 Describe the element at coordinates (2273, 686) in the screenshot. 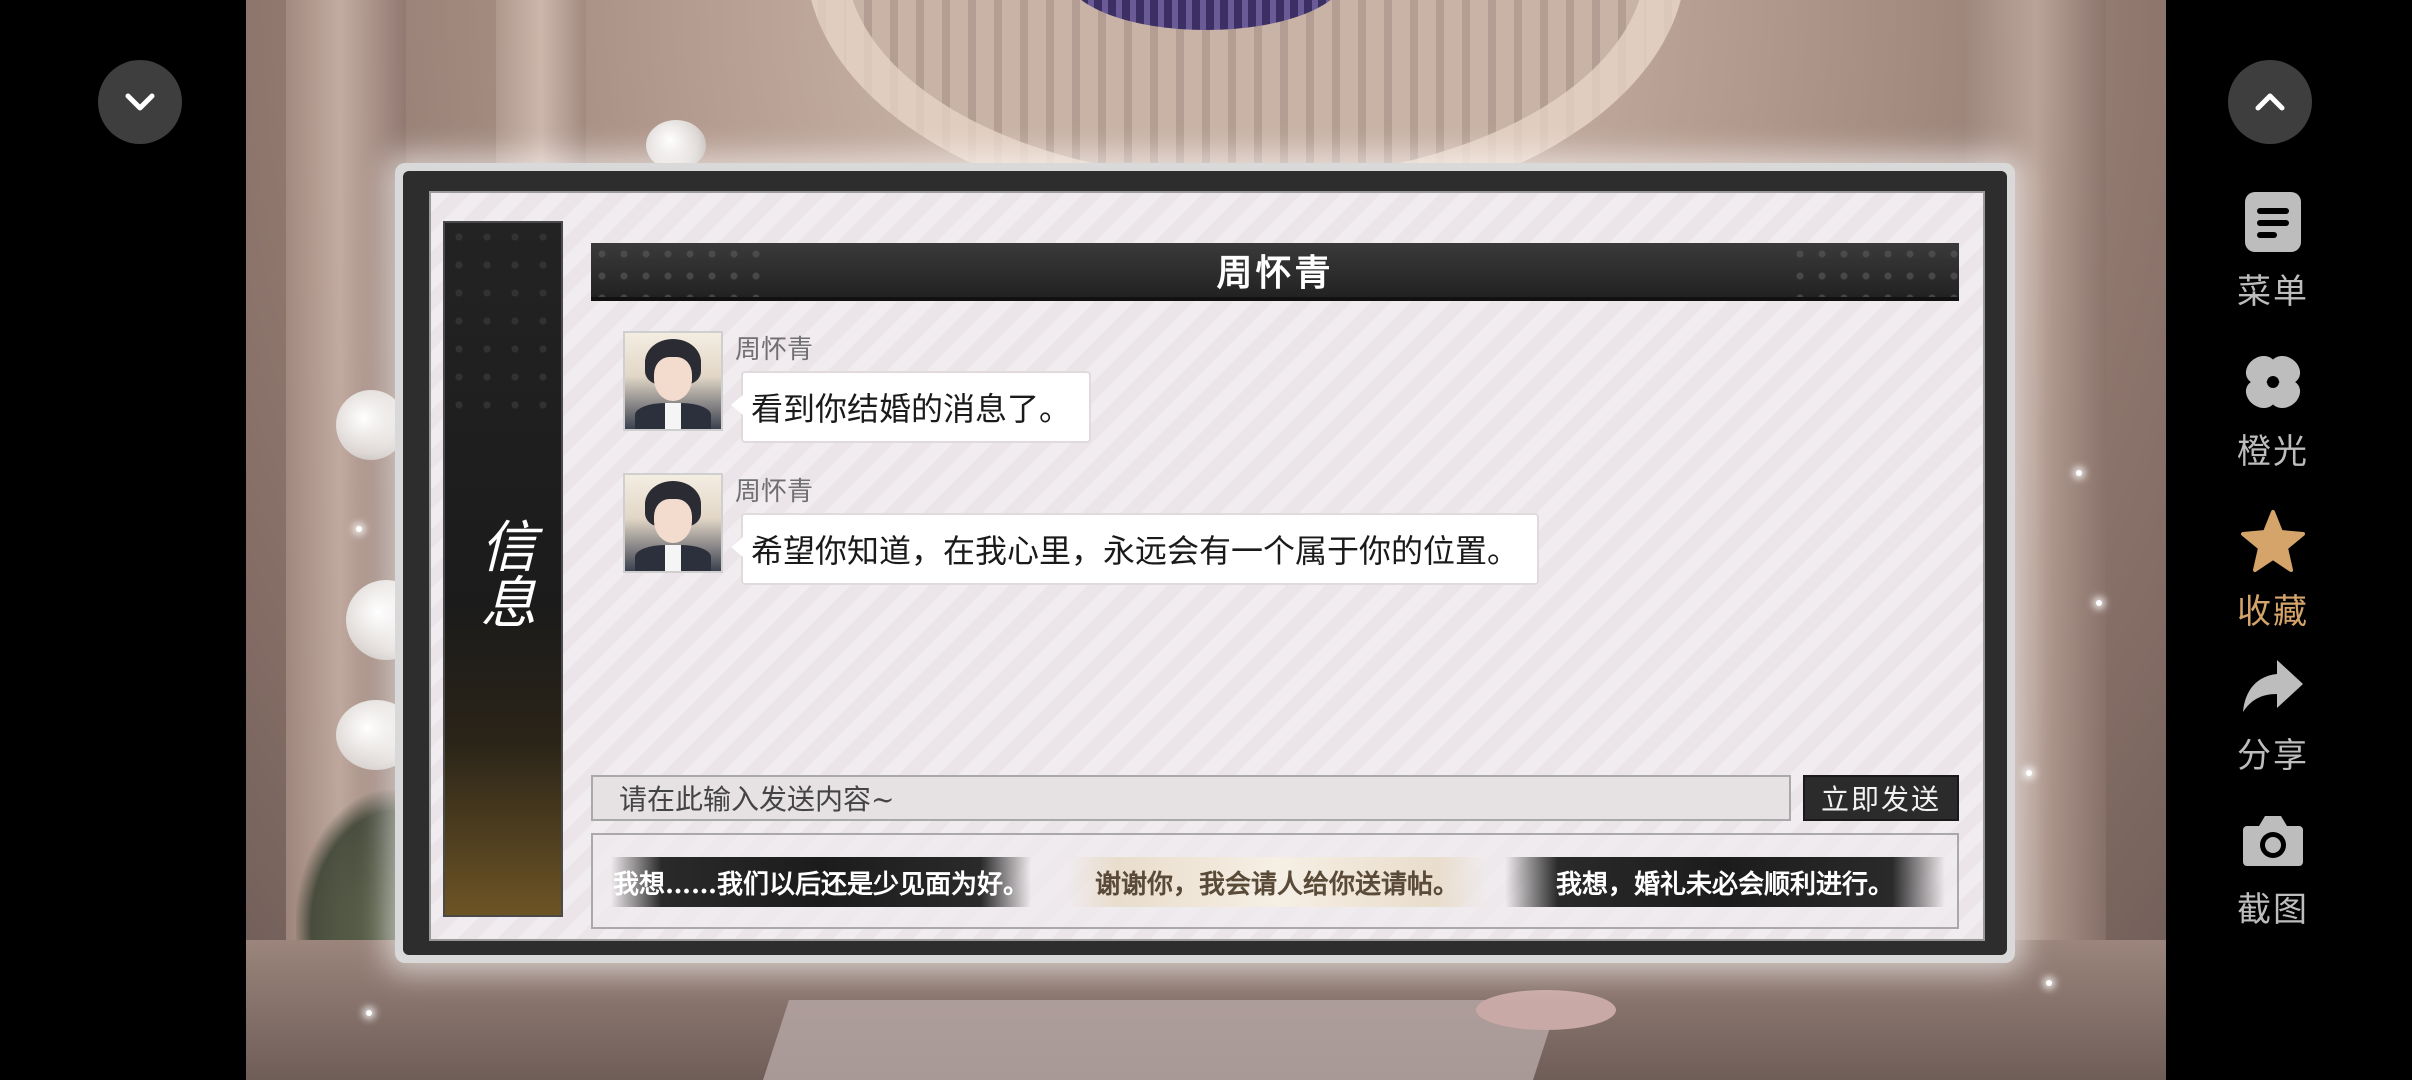

I see `share-icon` at that location.